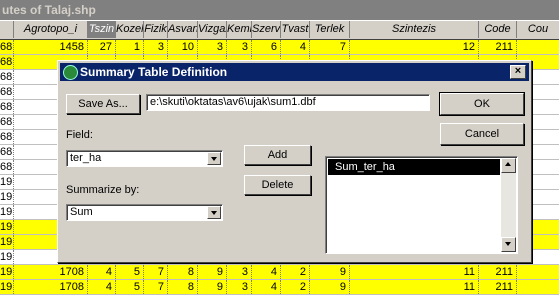 The image size is (559, 298). Describe the element at coordinates (421, 205) in the screenshot. I see `summary-fields-list: Sum_ter_ha` at that location.